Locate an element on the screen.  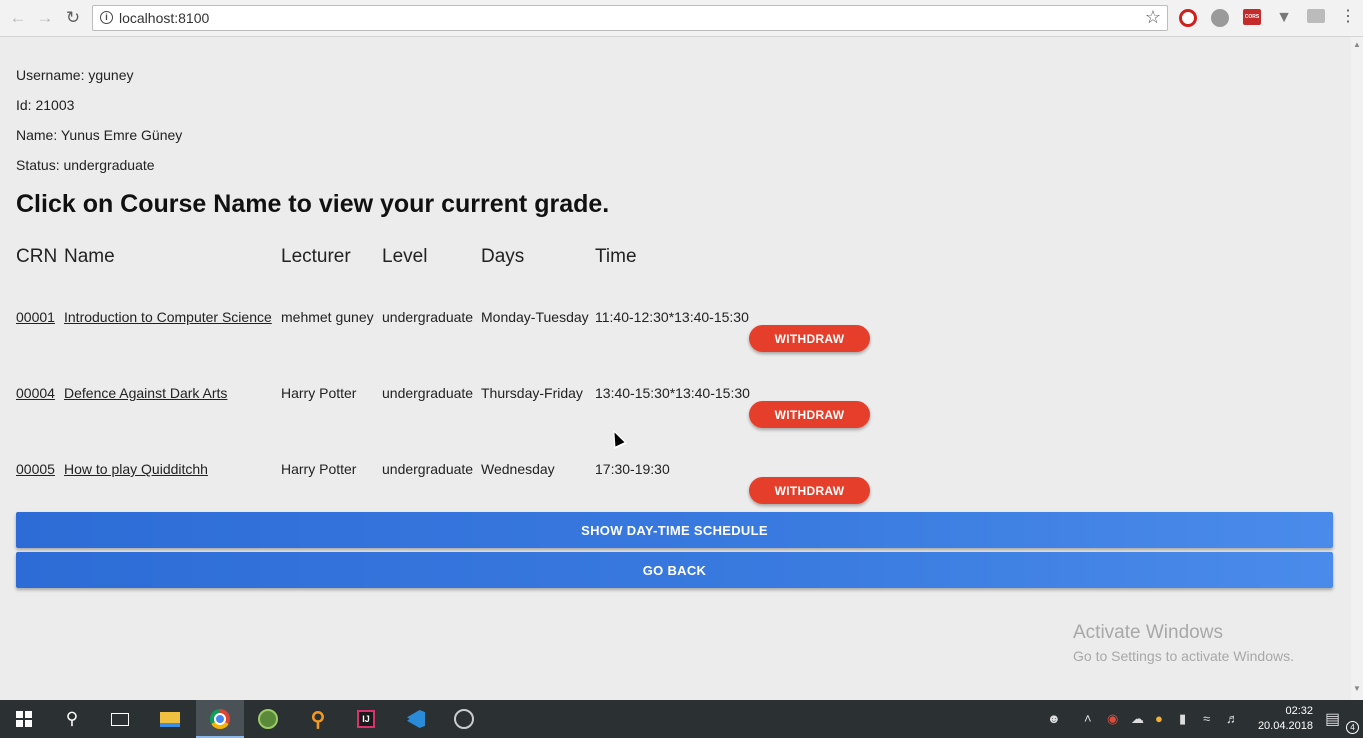
column-header-days: Days is located at coordinates (503, 256).